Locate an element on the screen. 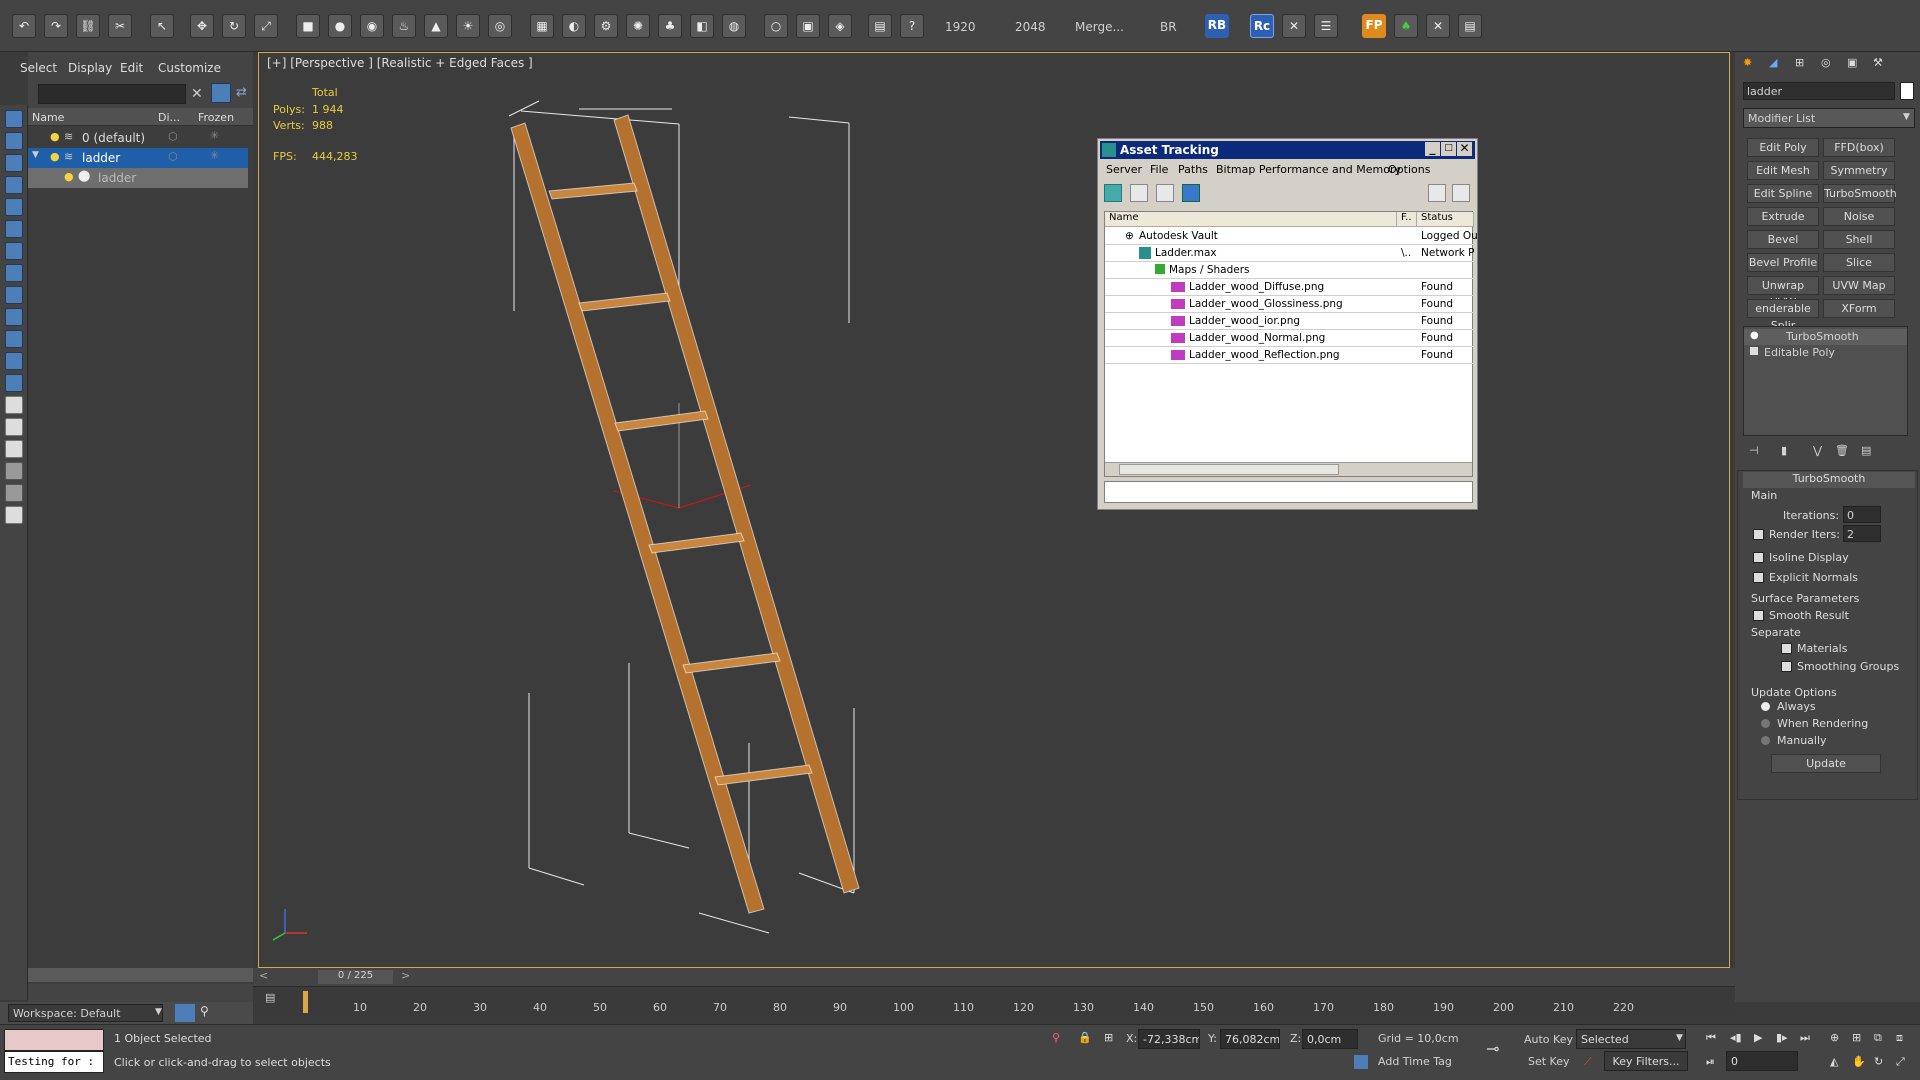 This screenshot has height=1080, width=1920. bevel-profile-button: Bevel Profile is located at coordinates (1783, 262).